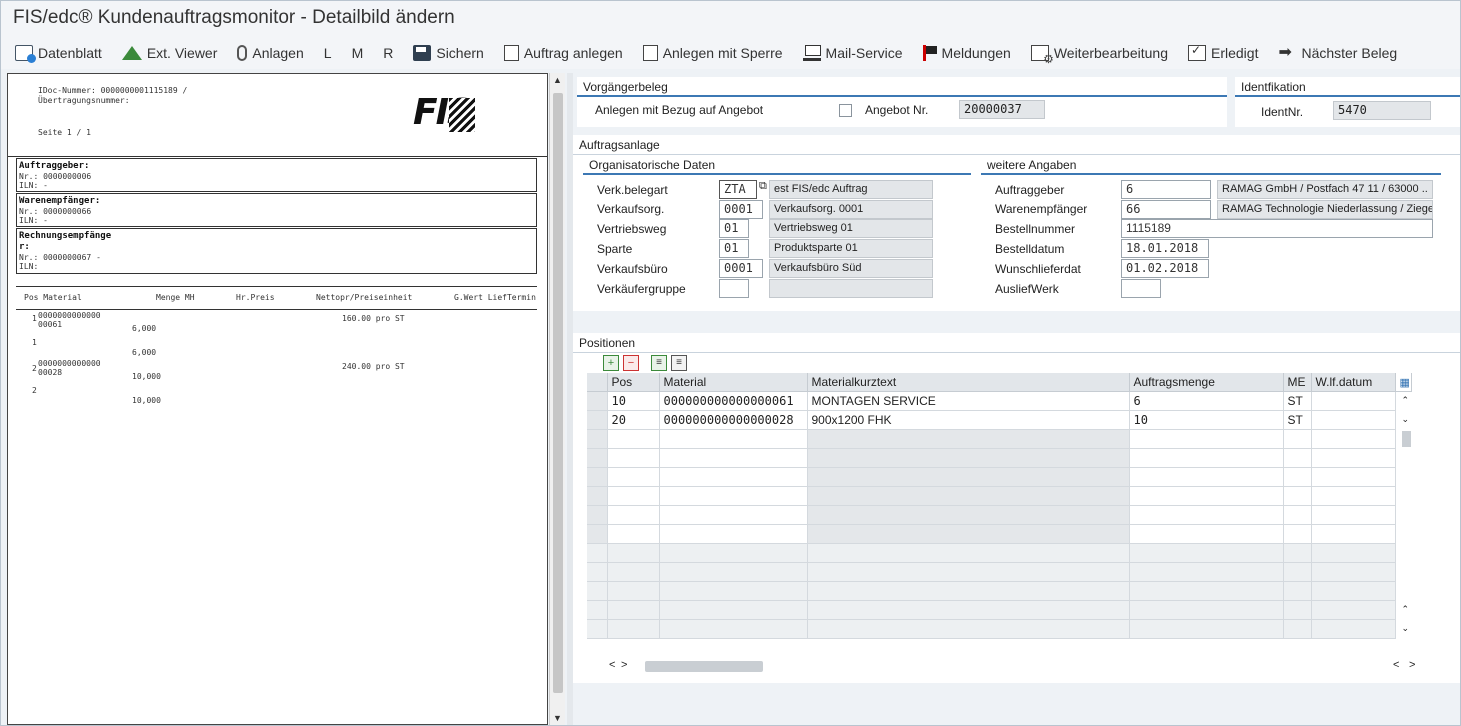 The image size is (1461, 726). I want to click on preview-scrollbar: ▲ ▼, so click(557, 399).